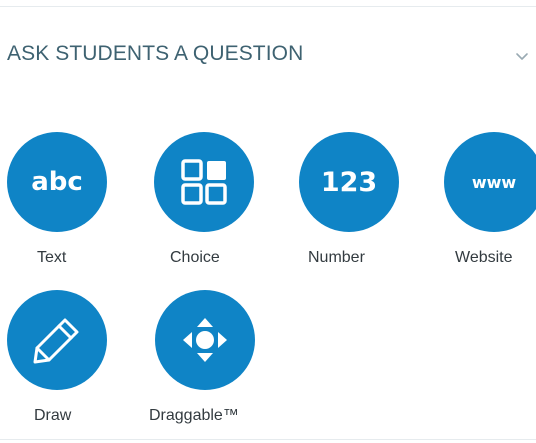  What do you see at coordinates (522, 57) in the screenshot?
I see `chevron-down-icon` at bounding box center [522, 57].